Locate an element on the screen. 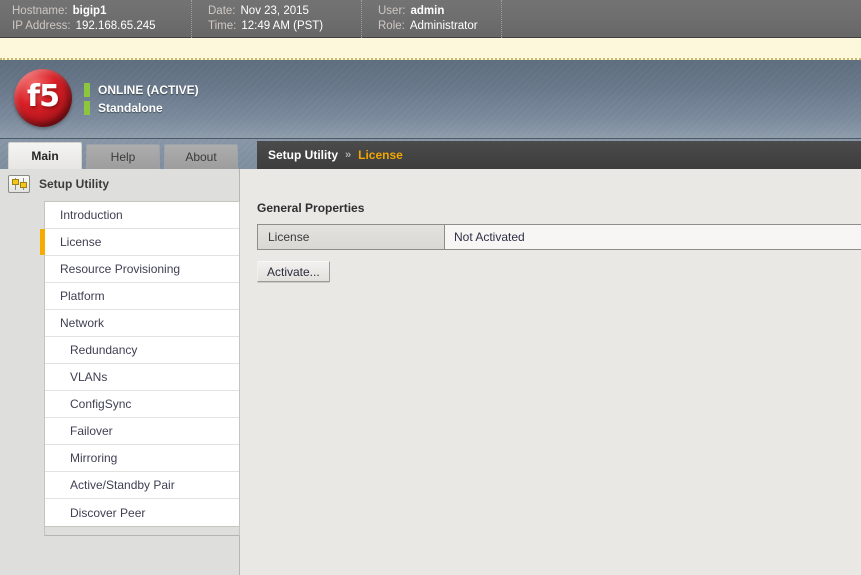  sidebar-item-active-standby-pair: Active/Standby Pair is located at coordinates (142, 485).